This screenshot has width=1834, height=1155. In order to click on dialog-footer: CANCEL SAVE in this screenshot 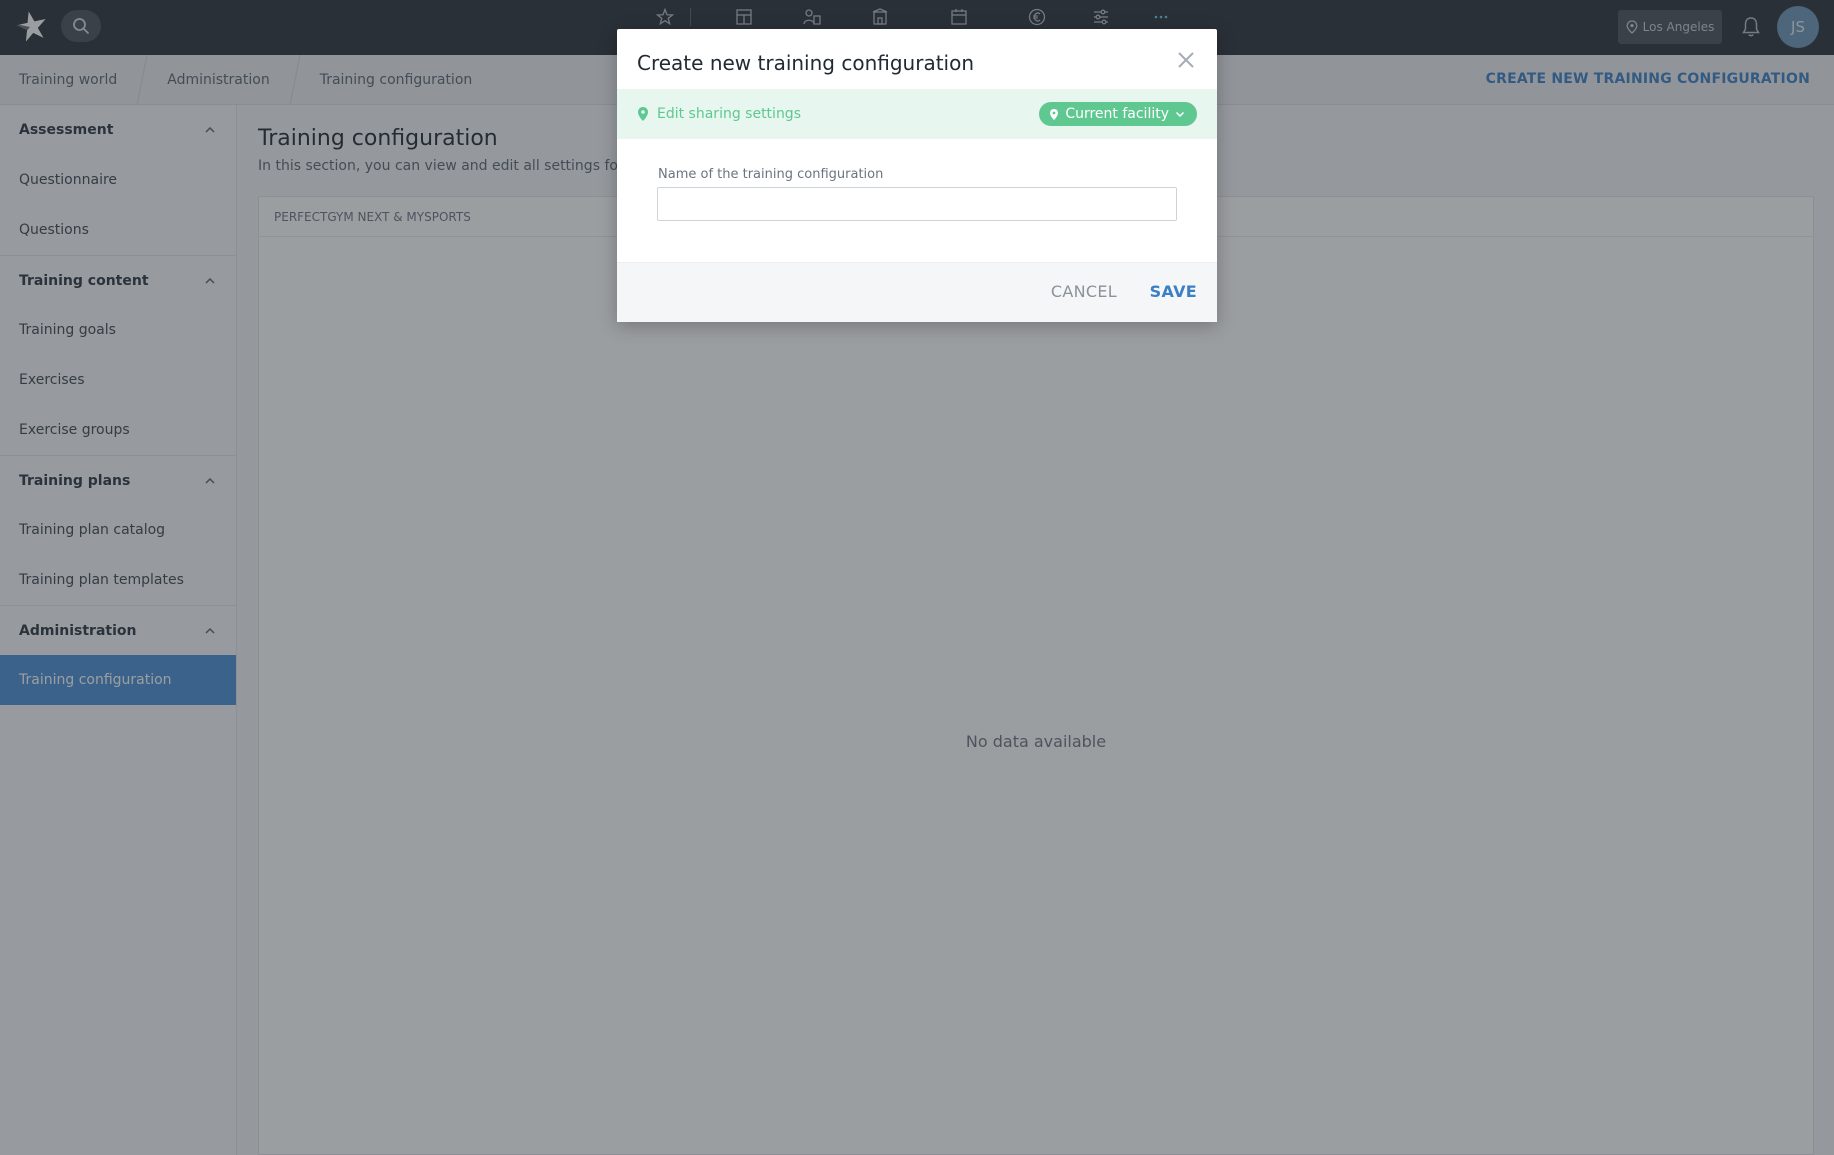, I will do `click(917, 292)`.